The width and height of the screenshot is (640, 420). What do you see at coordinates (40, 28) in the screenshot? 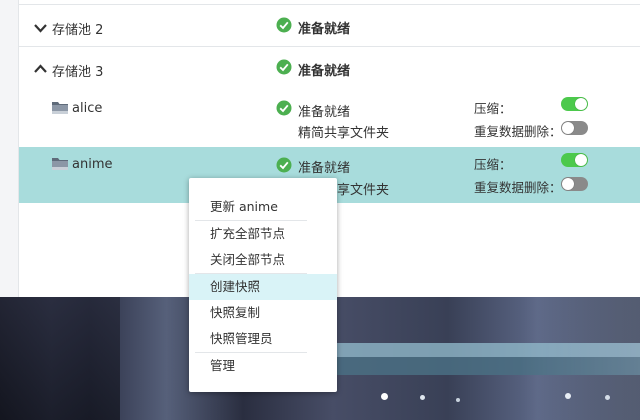
I see `chevron-down-icon` at bounding box center [40, 28].